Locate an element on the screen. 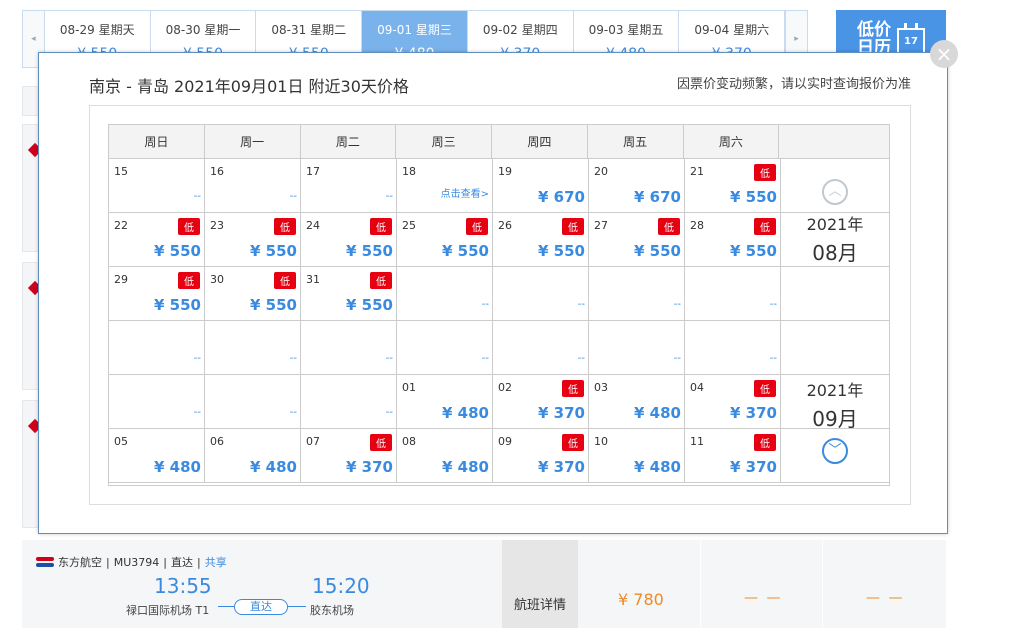  month-down-arrow-icon: ﹀ is located at coordinates (835, 451).